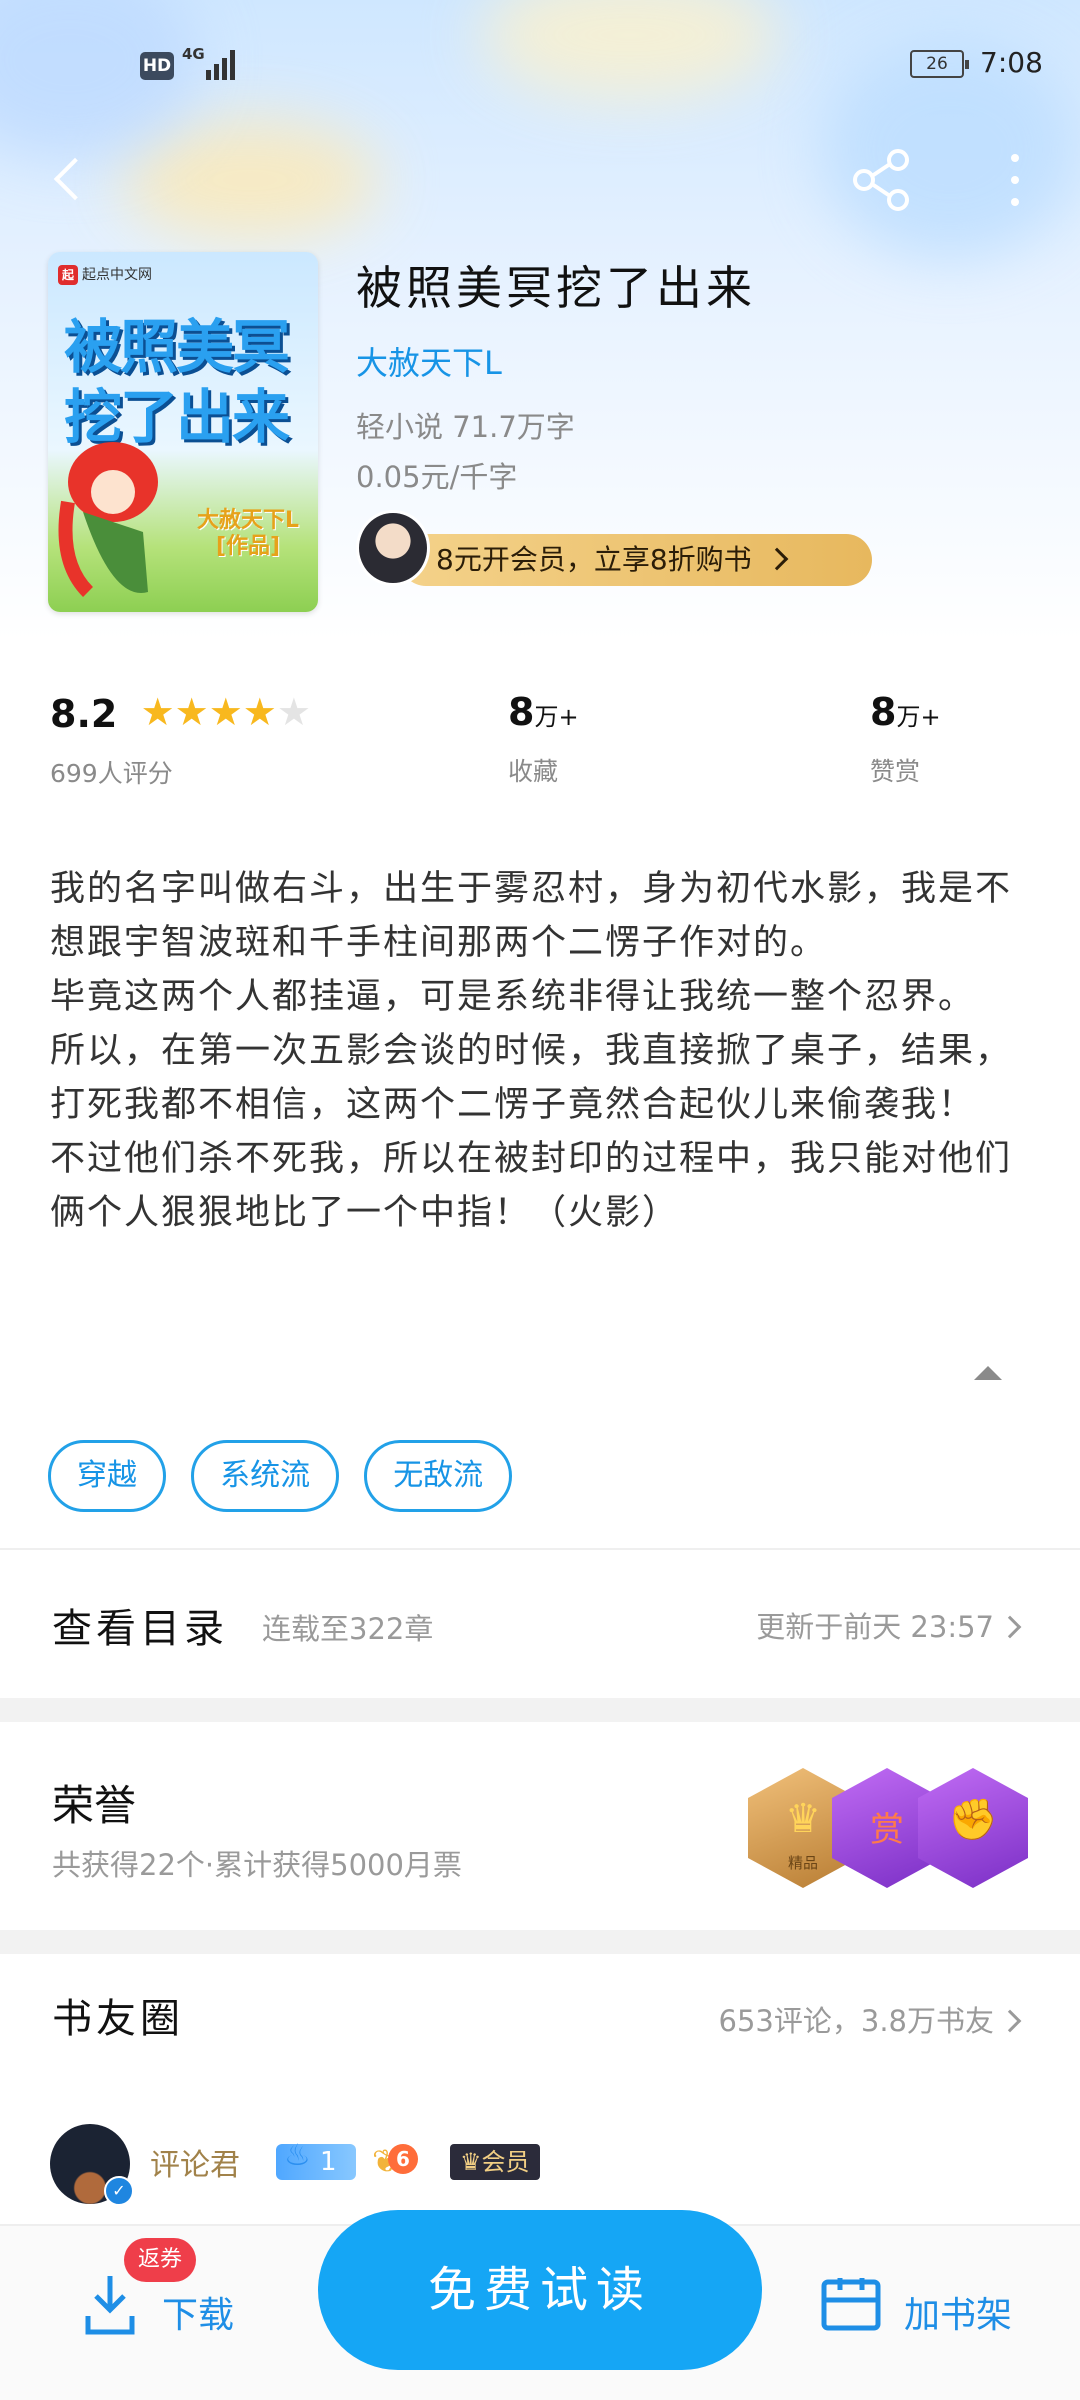  Describe the element at coordinates (111, 773) in the screenshot. I see `rating-count: 699人评分` at that location.